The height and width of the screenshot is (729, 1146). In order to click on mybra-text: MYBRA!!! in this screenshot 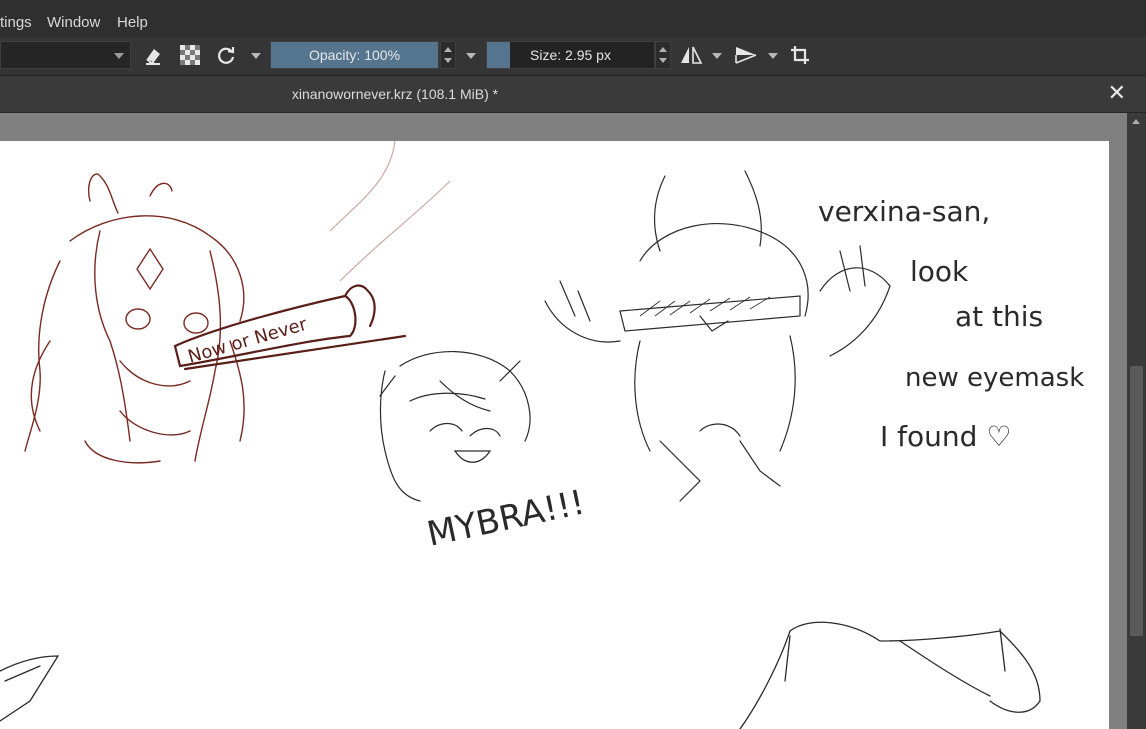, I will do `click(506, 518)`.